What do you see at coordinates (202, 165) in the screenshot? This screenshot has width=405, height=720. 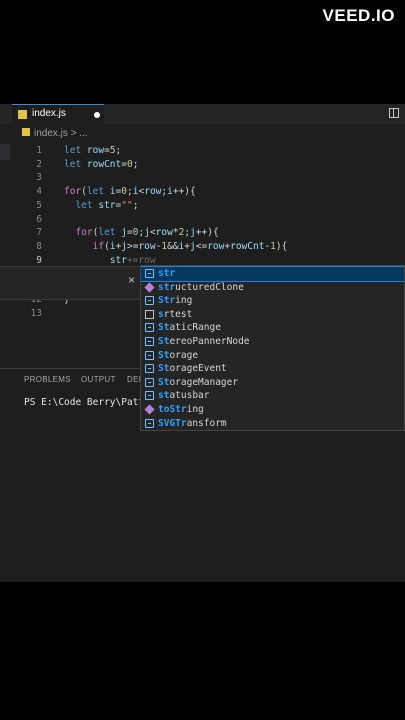 I see `code-line: 2 let rowCnt=0;` at bounding box center [202, 165].